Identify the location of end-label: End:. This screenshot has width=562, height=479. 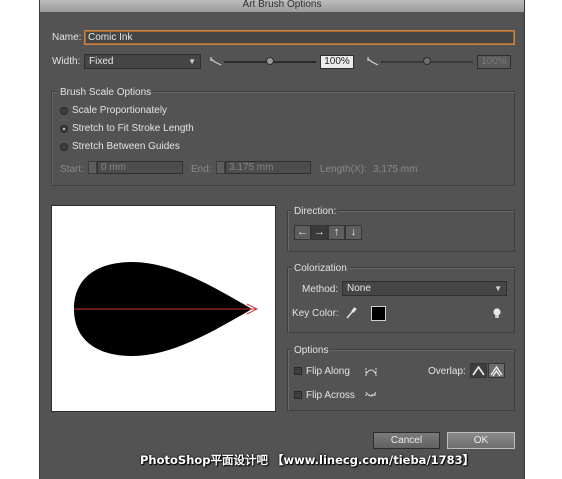
(201, 169).